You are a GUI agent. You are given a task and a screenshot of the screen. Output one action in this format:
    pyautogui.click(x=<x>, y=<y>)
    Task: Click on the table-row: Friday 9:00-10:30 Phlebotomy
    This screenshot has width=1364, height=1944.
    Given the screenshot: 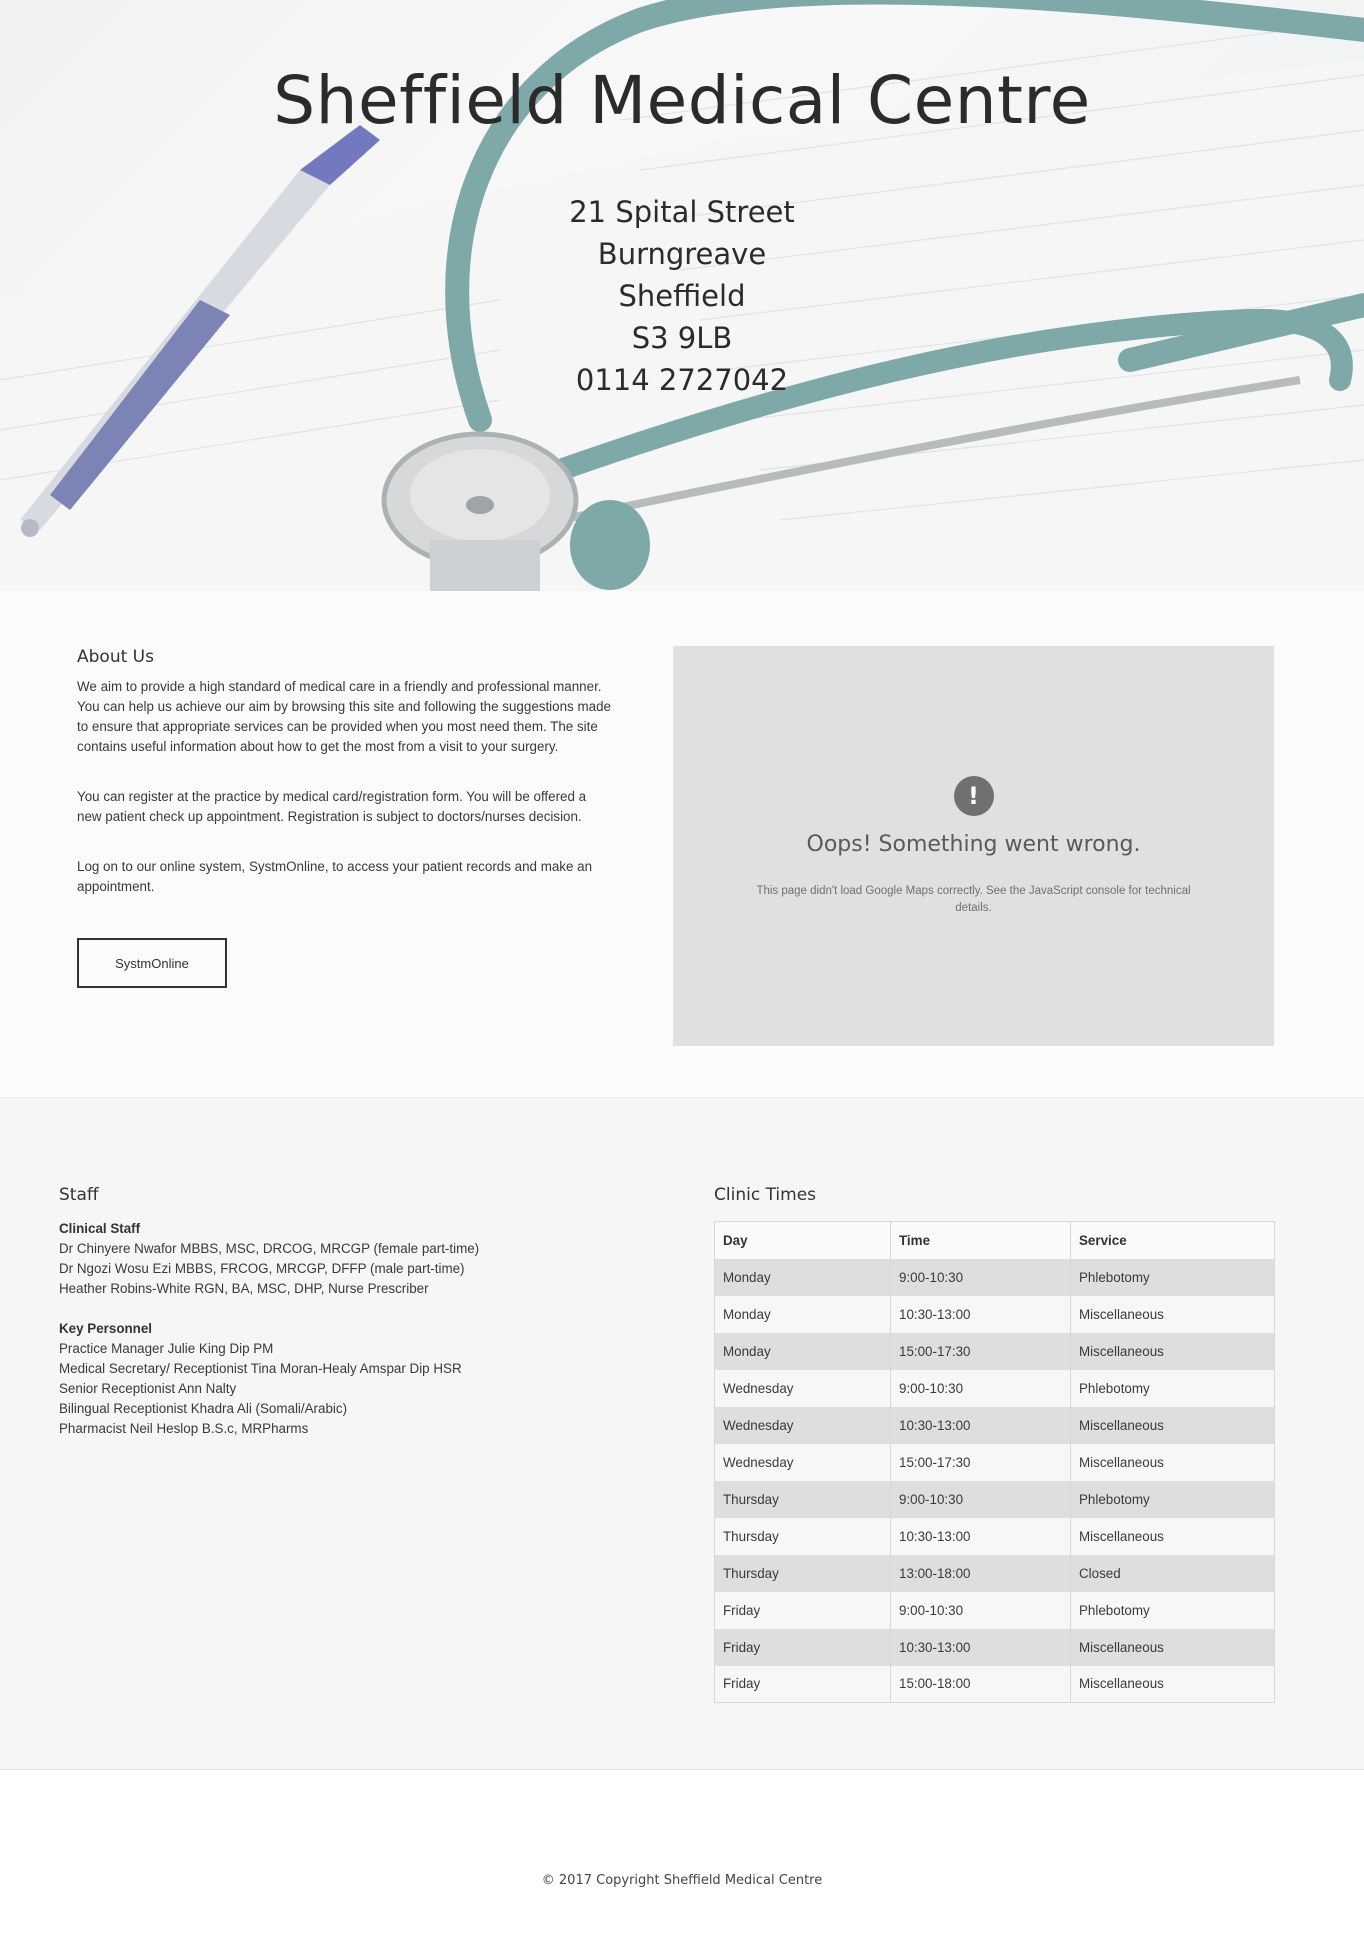 What is the action you would take?
    pyautogui.click(x=994, y=1610)
    